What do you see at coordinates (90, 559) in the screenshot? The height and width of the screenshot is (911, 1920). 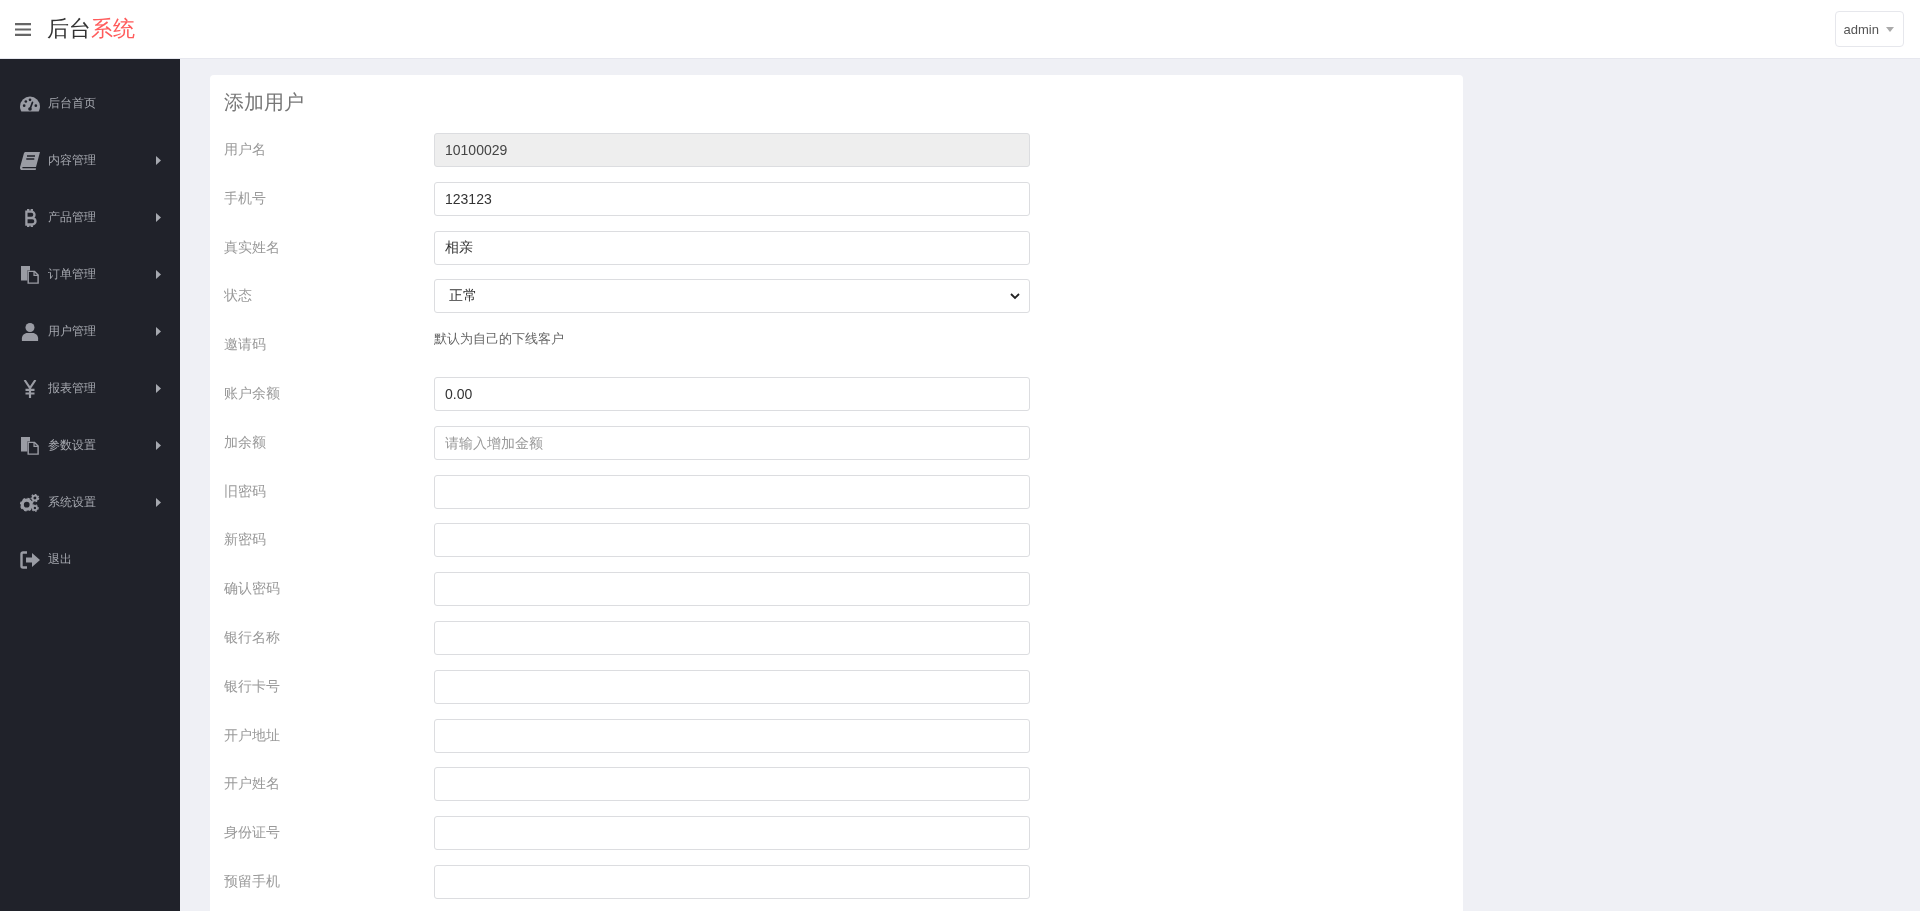 I see `sidebar-item: 退出` at bounding box center [90, 559].